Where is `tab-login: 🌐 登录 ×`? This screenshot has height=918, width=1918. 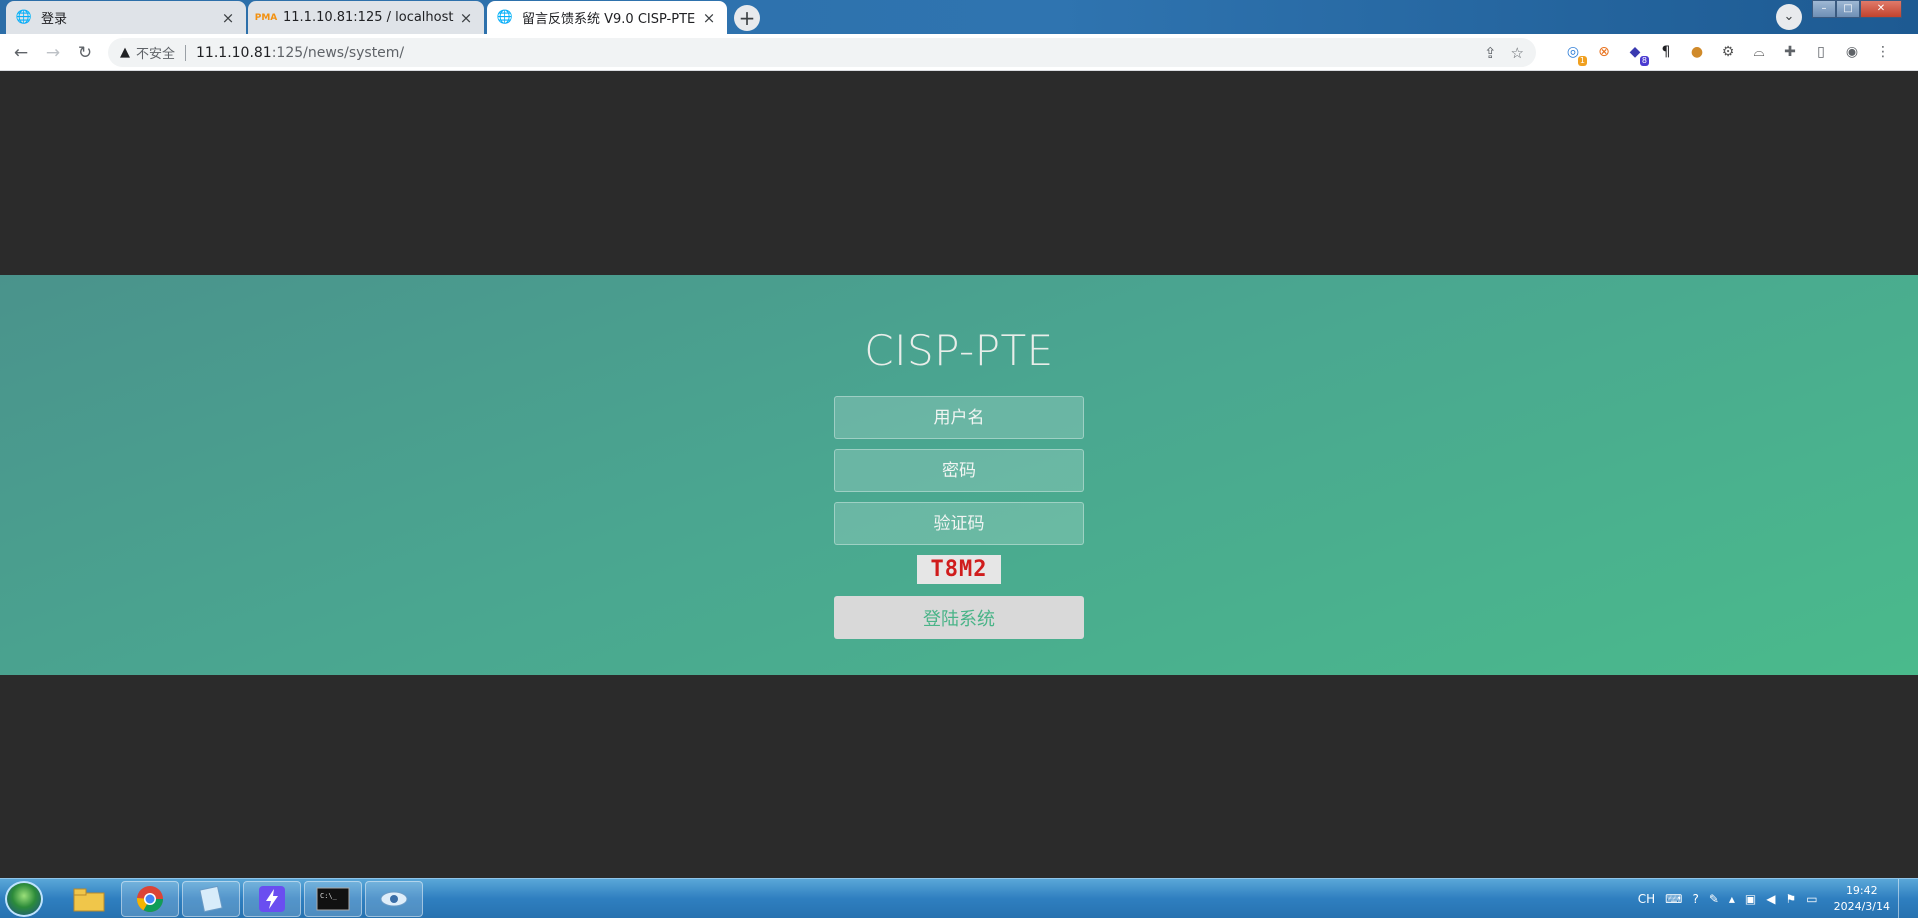 tab-login: 🌐 登录 × is located at coordinates (126, 17).